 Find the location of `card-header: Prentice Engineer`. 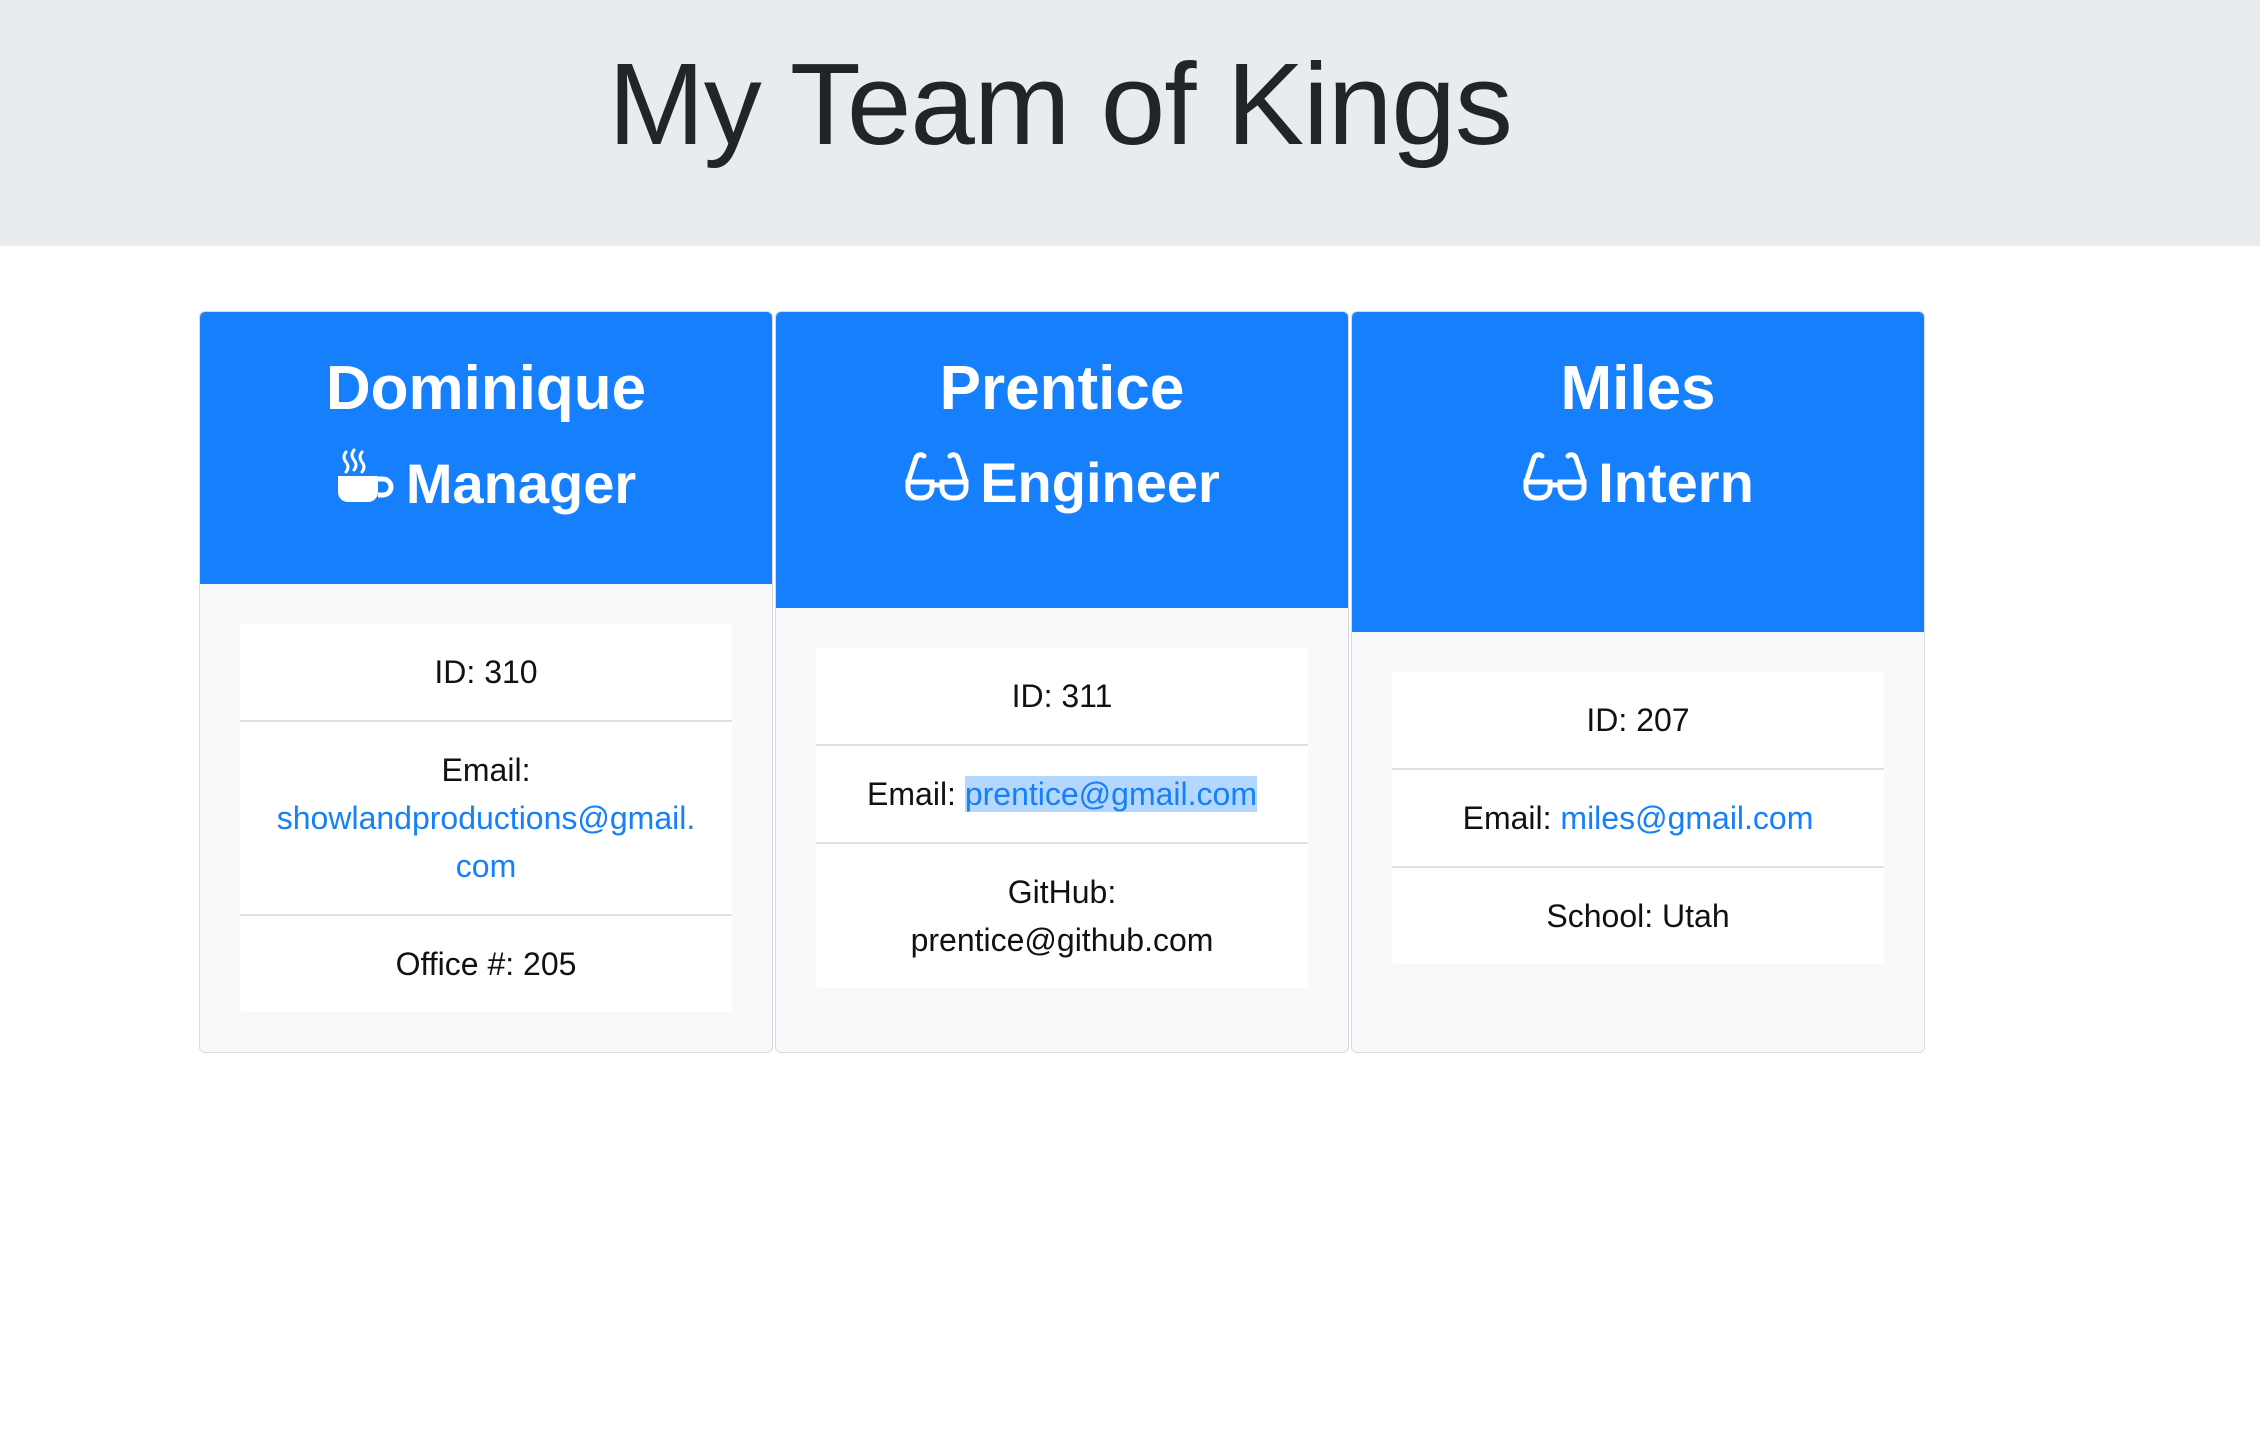

card-header: Prentice Engineer is located at coordinates (1062, 460).